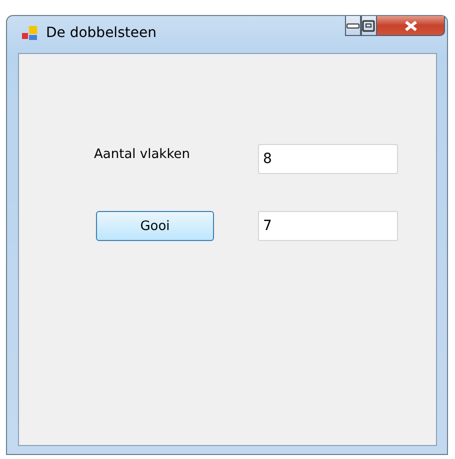 This screenshot has height=459, width=455. I want to click on app-icon, so click(30, 33).